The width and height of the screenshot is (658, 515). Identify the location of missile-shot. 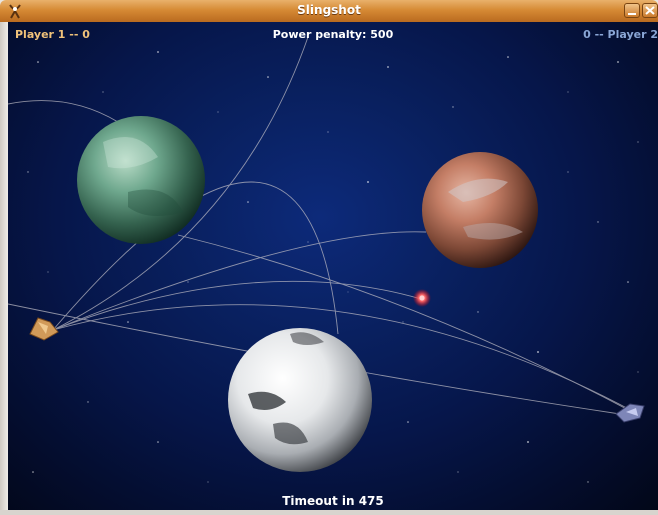
(422, 298).